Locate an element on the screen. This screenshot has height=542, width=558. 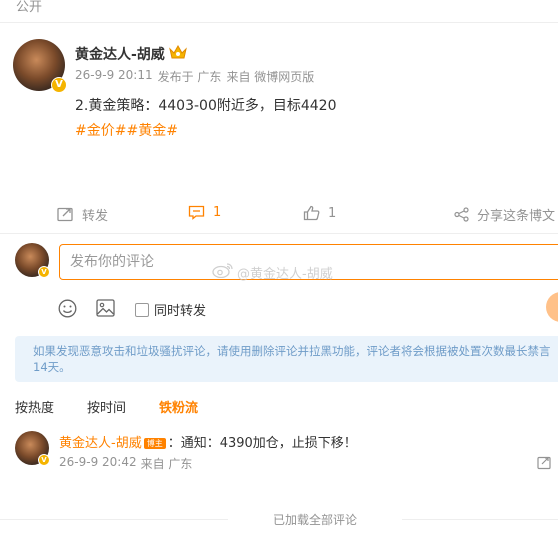
post-date: 26-9-9 20:11 is located at coordinates (114, 76).